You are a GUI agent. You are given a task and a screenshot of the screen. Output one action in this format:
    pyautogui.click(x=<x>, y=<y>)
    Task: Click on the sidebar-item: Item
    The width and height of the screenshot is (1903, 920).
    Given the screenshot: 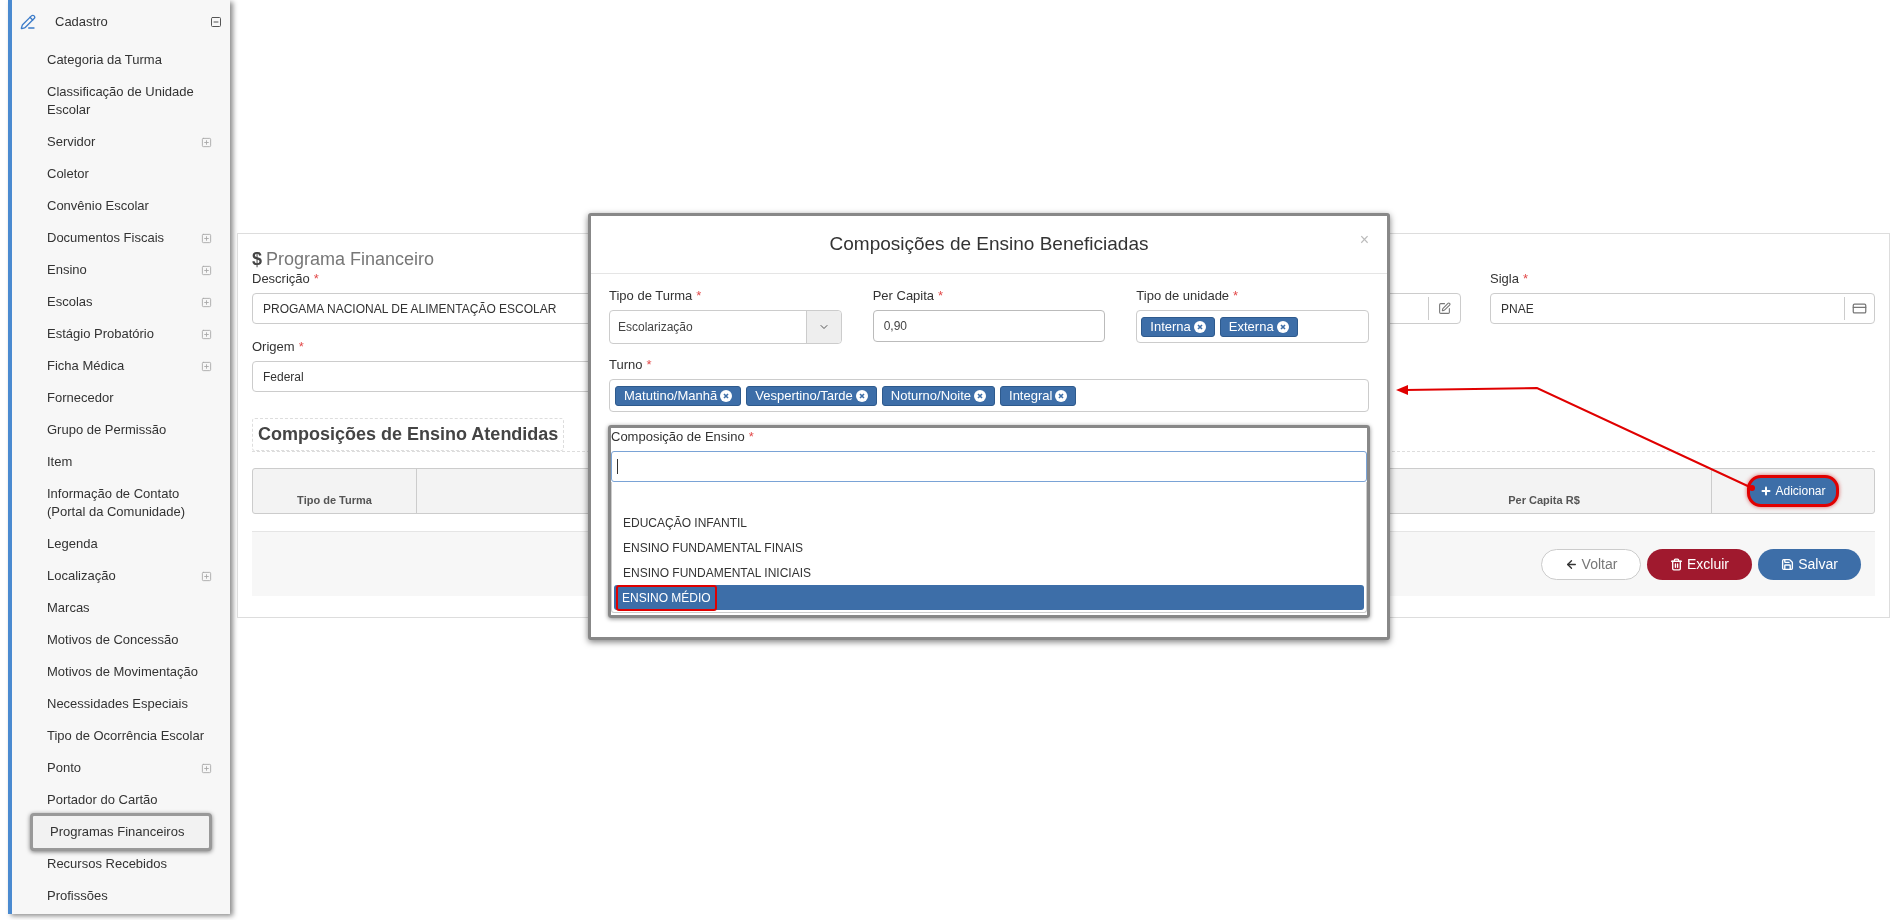 What is the action you would take?
    pyautogui.click(x=121, y=462)
    